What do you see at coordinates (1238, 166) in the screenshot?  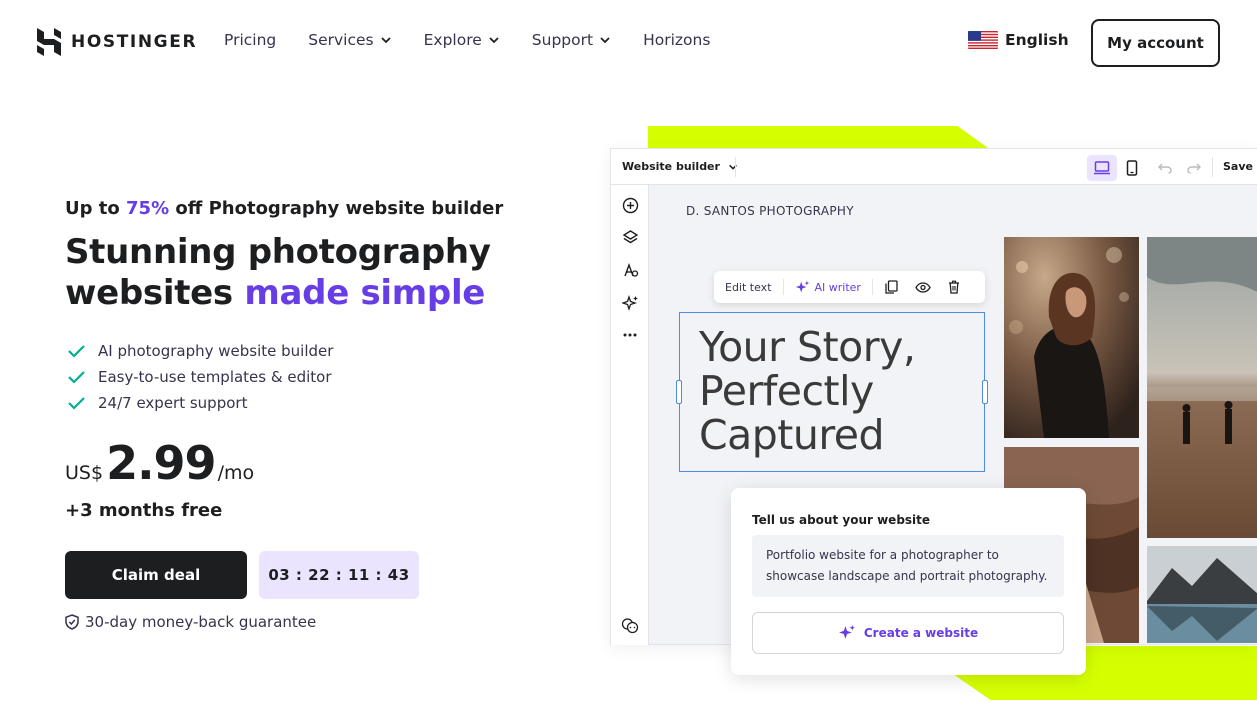 I see `save-button: Save` at bounding box center [1238, 166].